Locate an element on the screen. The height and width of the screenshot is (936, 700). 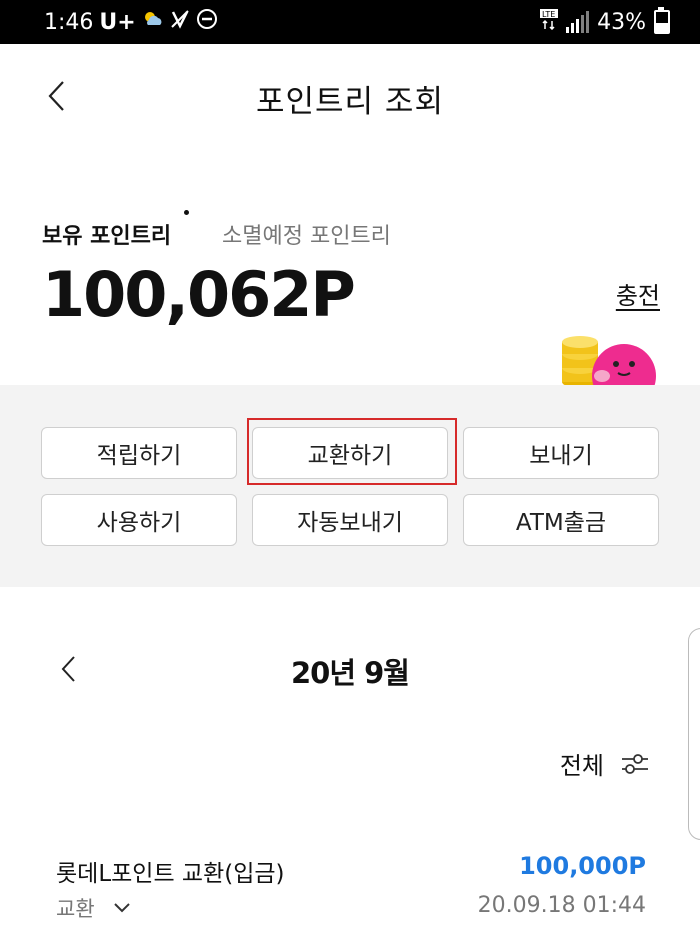
transaction-category-toggle: 교환 is located at coordinates (93, 908).